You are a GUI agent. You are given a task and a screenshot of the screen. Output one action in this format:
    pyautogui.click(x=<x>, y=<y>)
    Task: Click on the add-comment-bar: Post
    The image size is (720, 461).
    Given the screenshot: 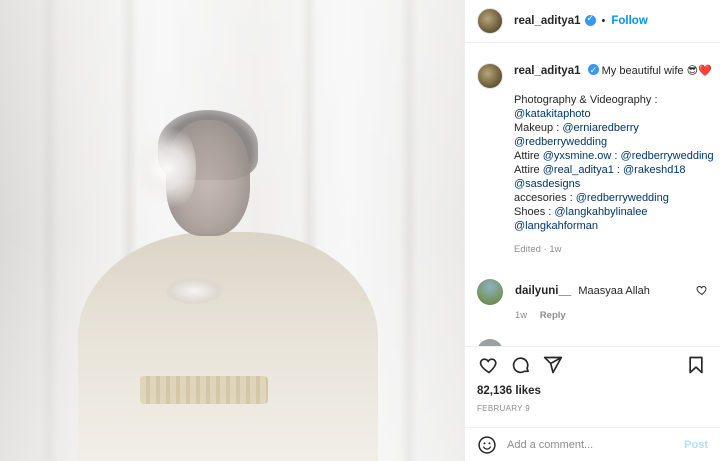 What is the action you would take?
    pyautogui.click(x=592, y=444)
    